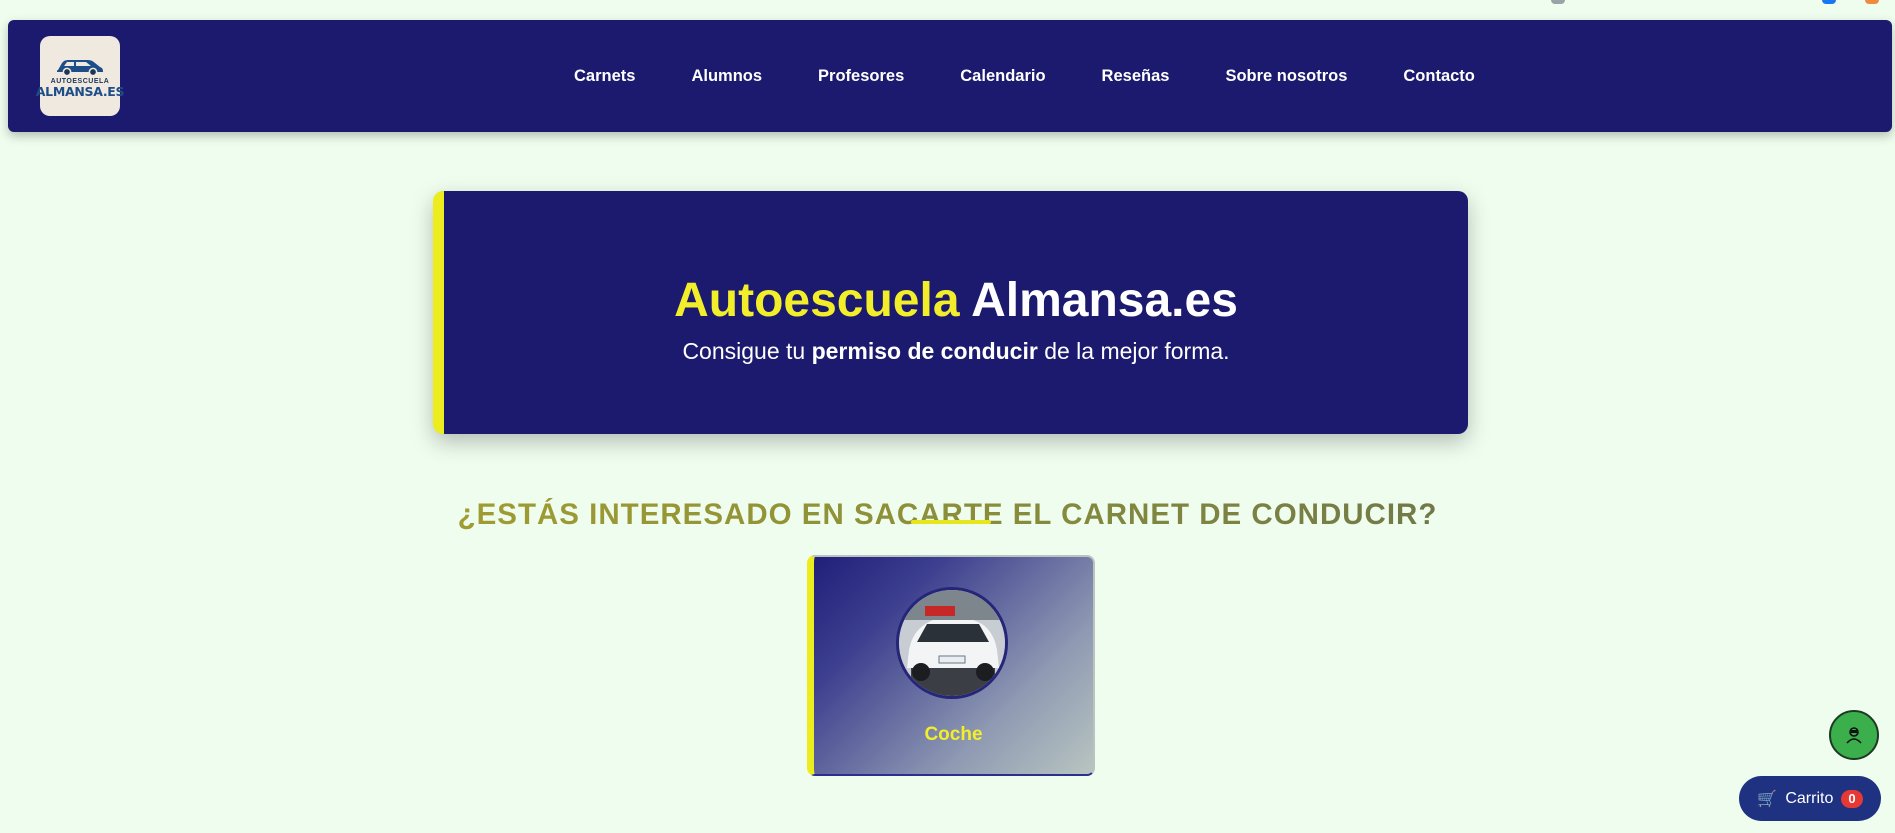  What do you see at coordinates (1872, 2) in the screenshot?
I see `instagram-icon` at bounding box center [1872, 2].